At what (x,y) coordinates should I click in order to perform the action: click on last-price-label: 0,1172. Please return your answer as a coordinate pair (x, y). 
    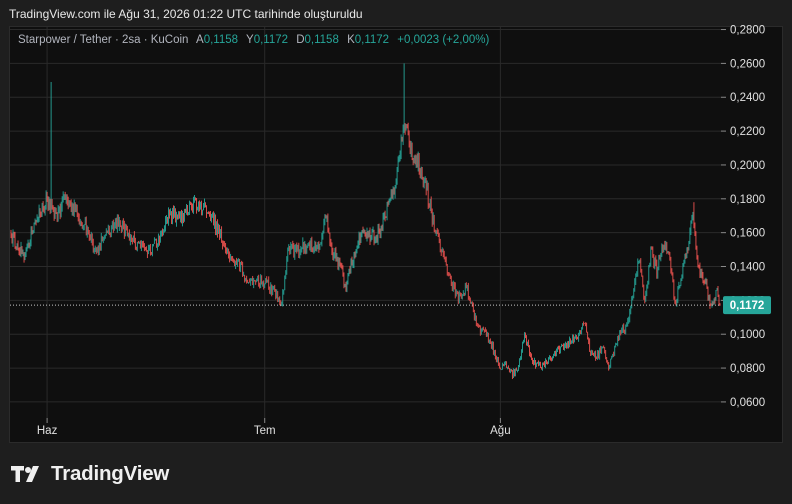
    Looking at the image, I should click on (747, 306).